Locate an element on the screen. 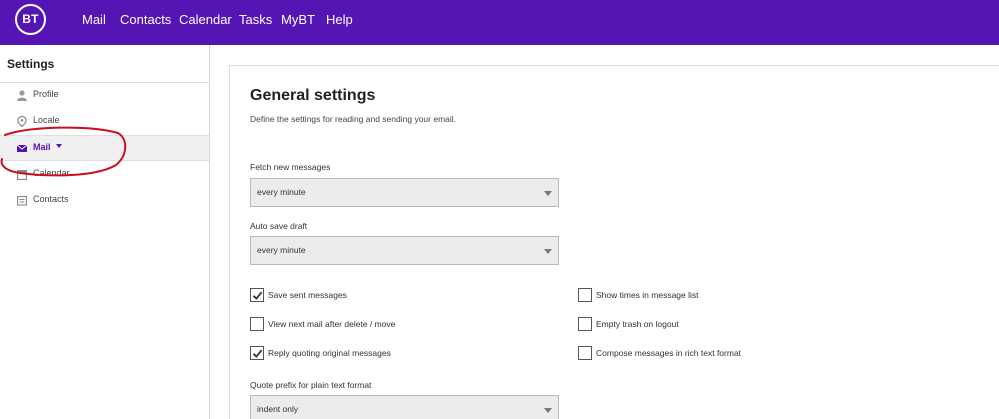 Image resolution: width=999 pixels, height=419 pixels. checkbox-label: Empty trash on logout is located at coordinates (637, 324).